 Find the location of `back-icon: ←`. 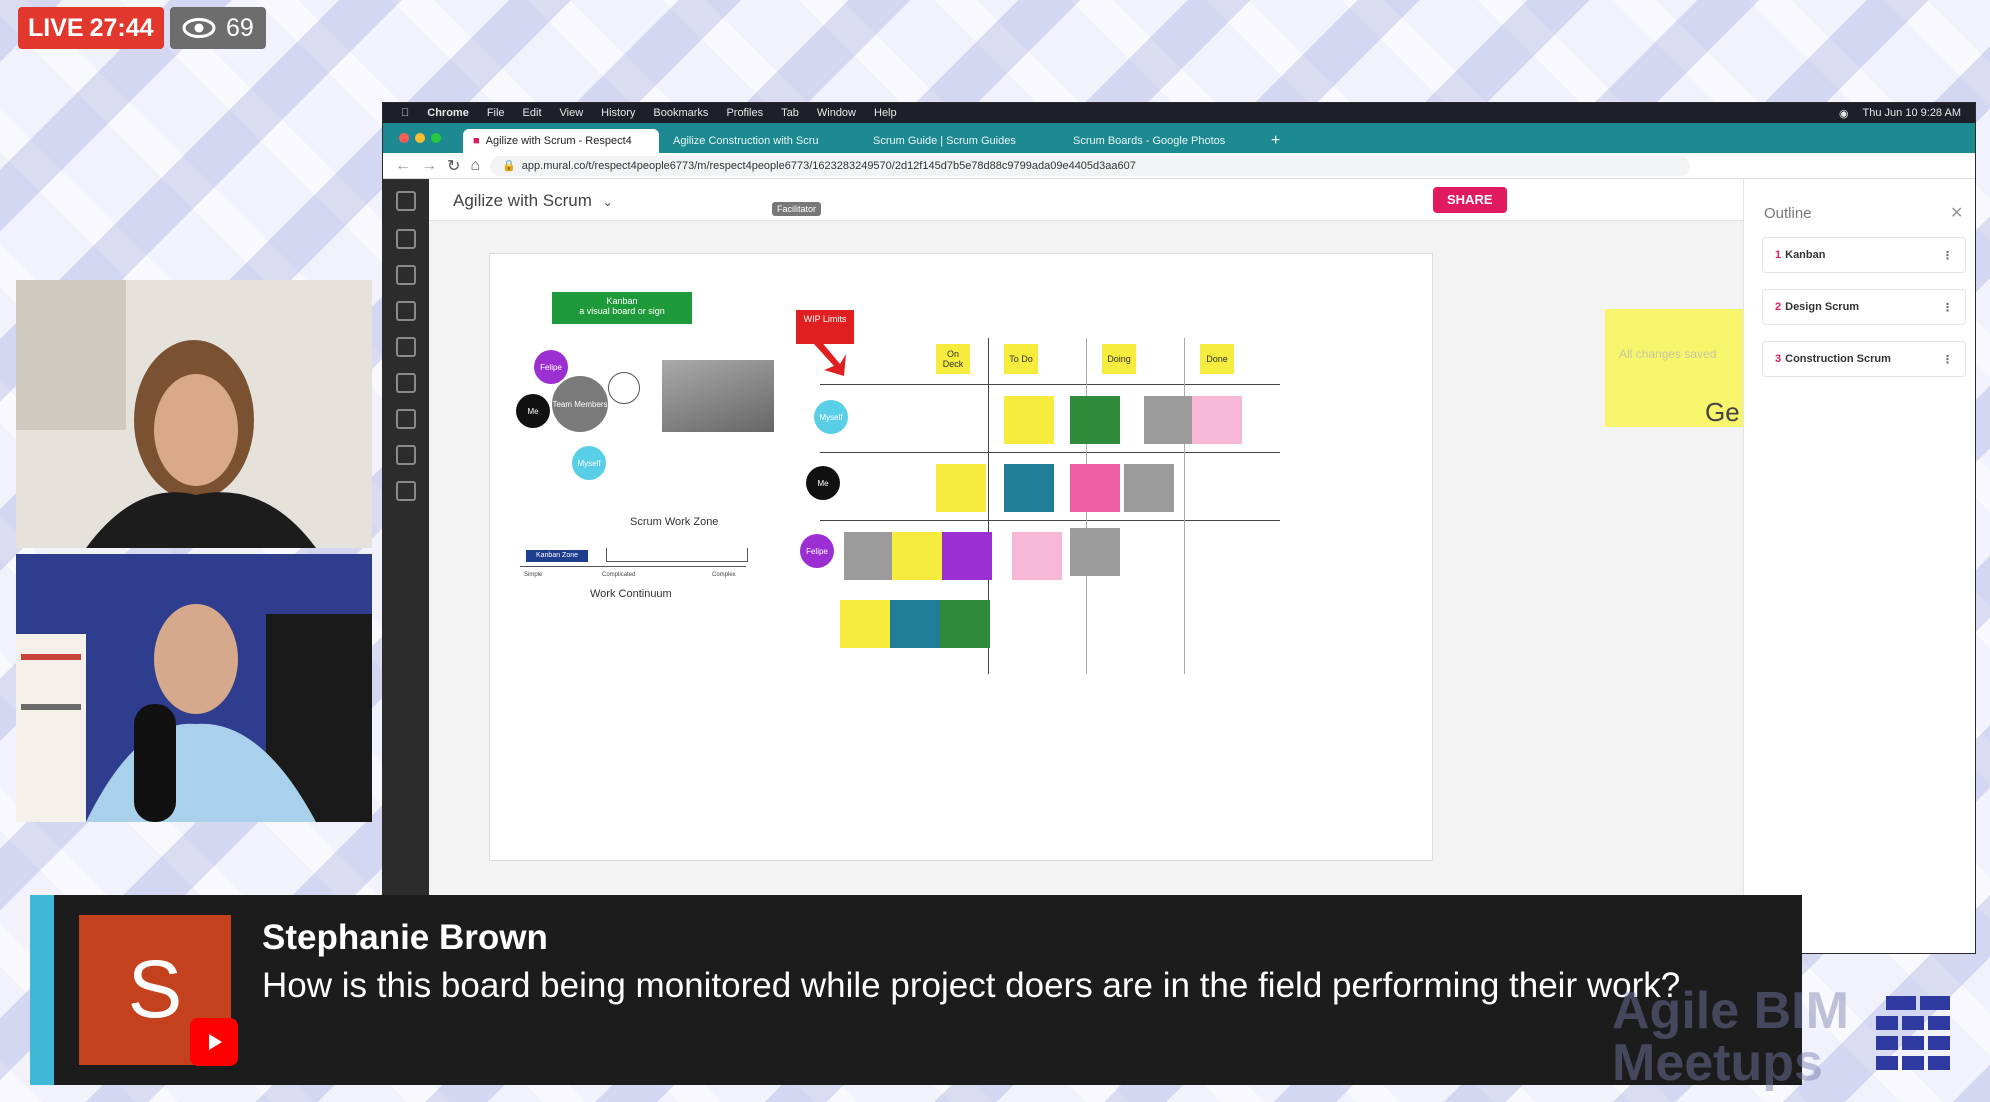

back-icon: ← is located at coordinates (403, 166).